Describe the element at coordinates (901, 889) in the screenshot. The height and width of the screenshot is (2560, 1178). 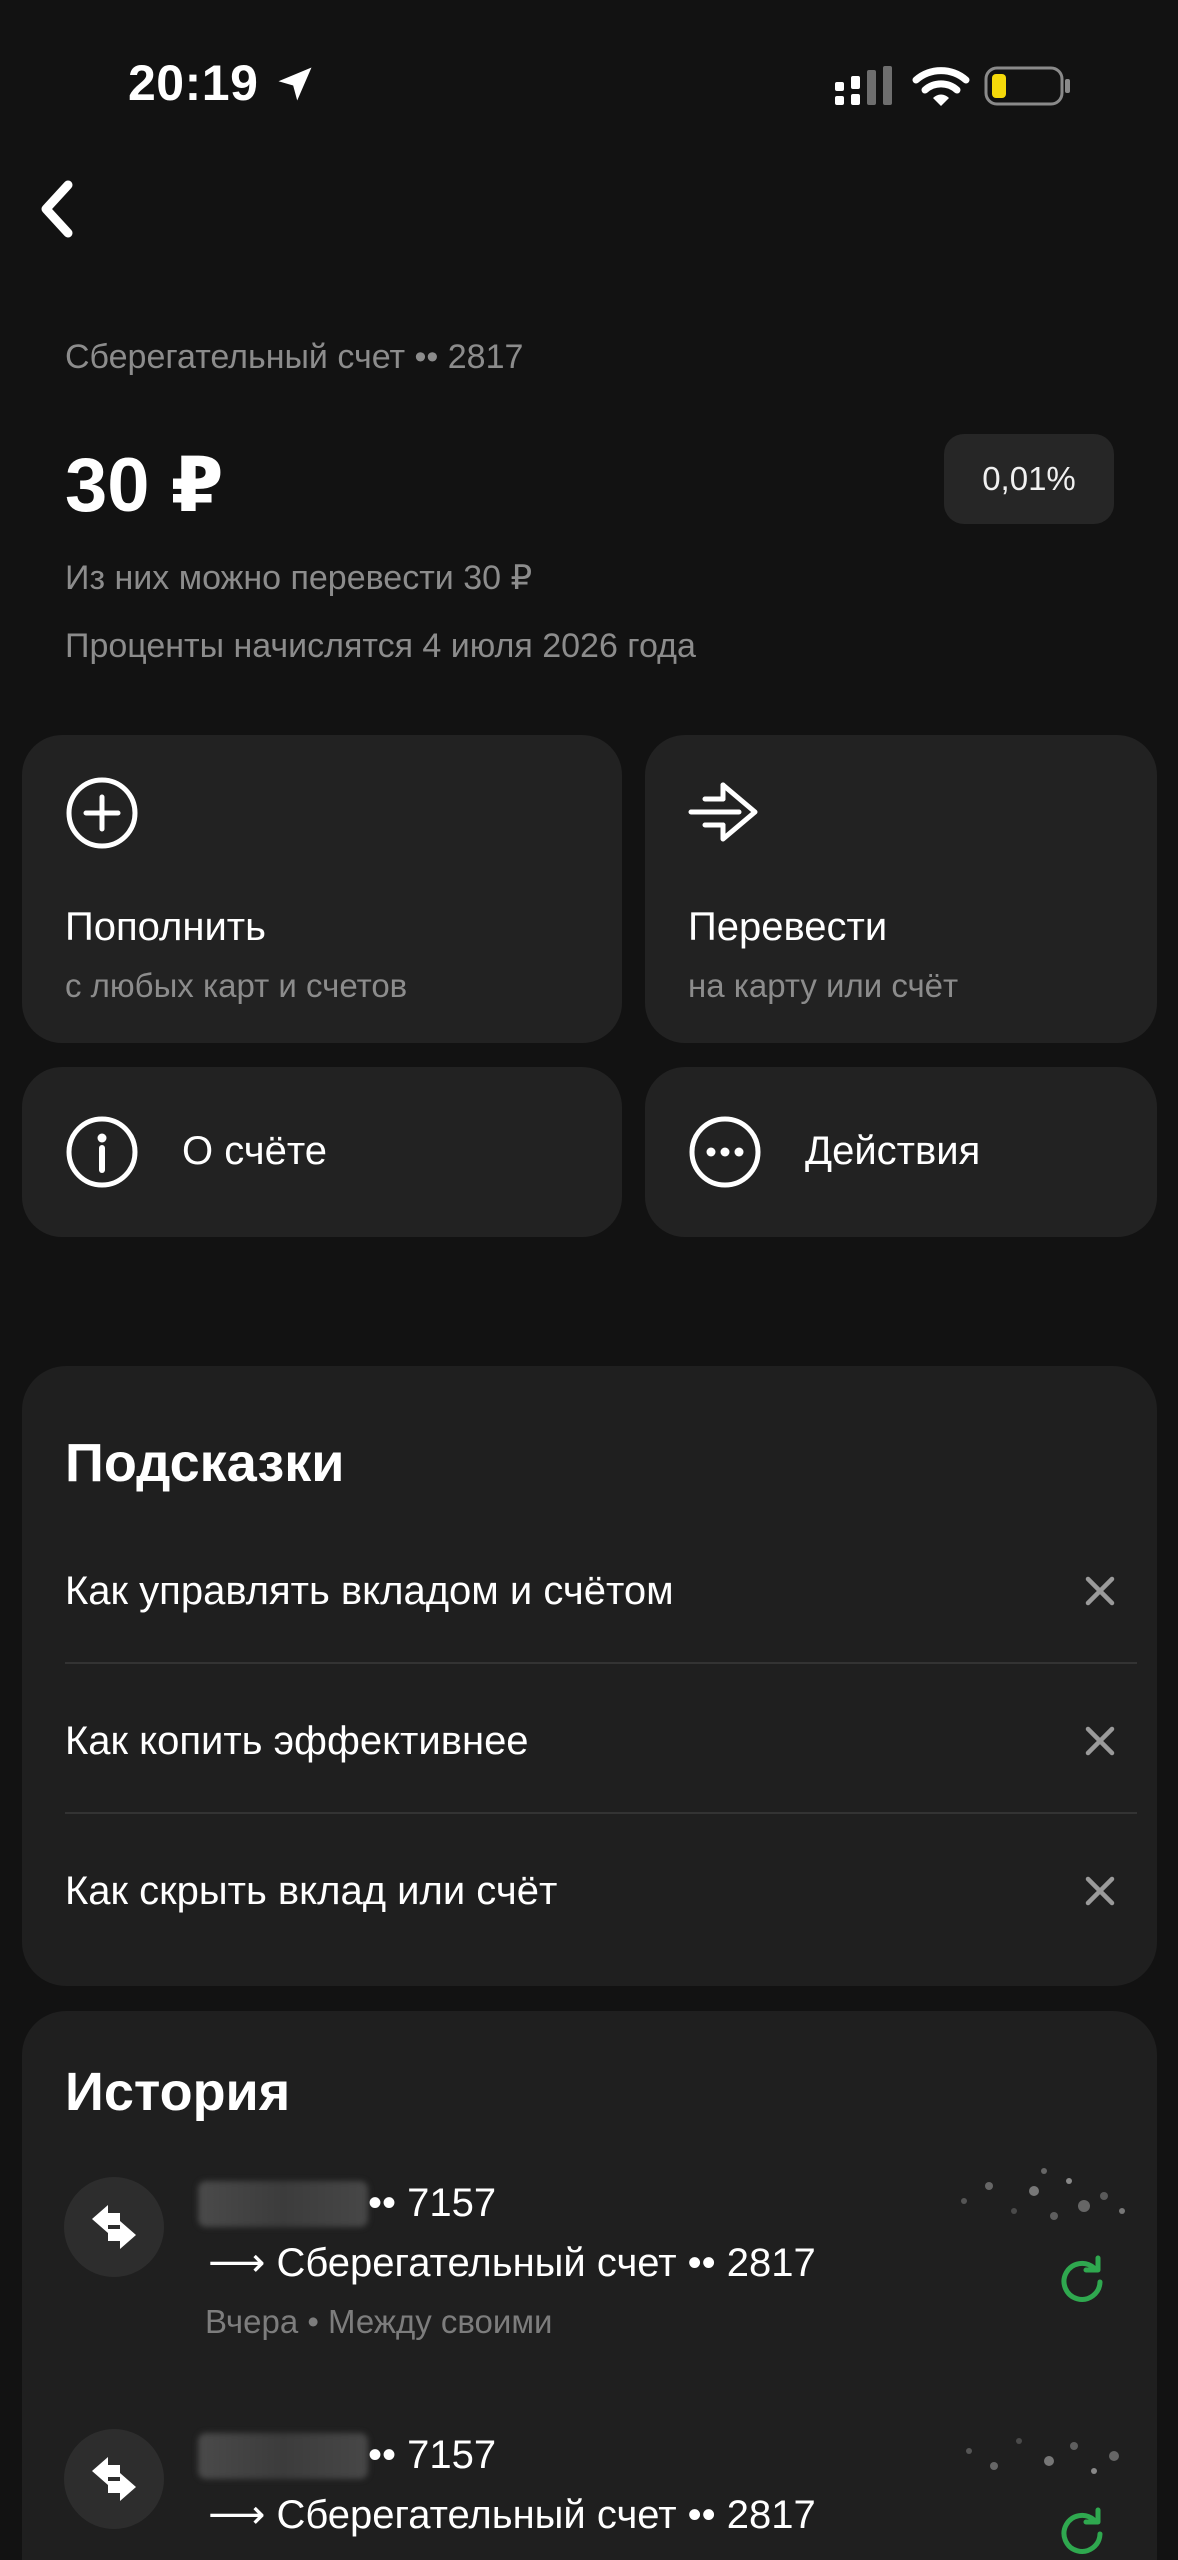
I see `transfer-tile: Перевести на карту или счёт` at that location.